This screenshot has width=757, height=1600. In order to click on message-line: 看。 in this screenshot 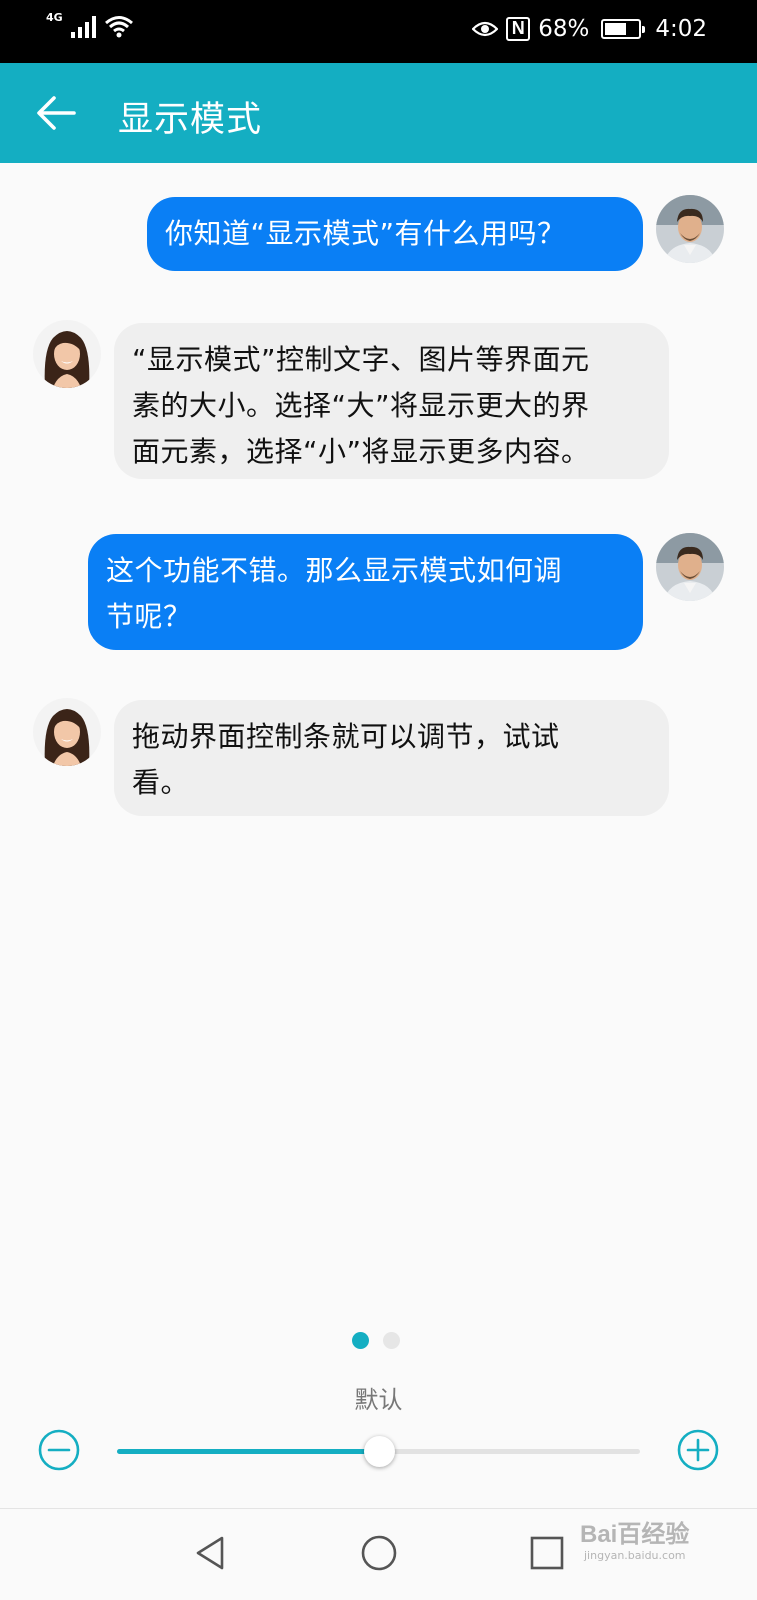, I will do `click(161, 782)`.